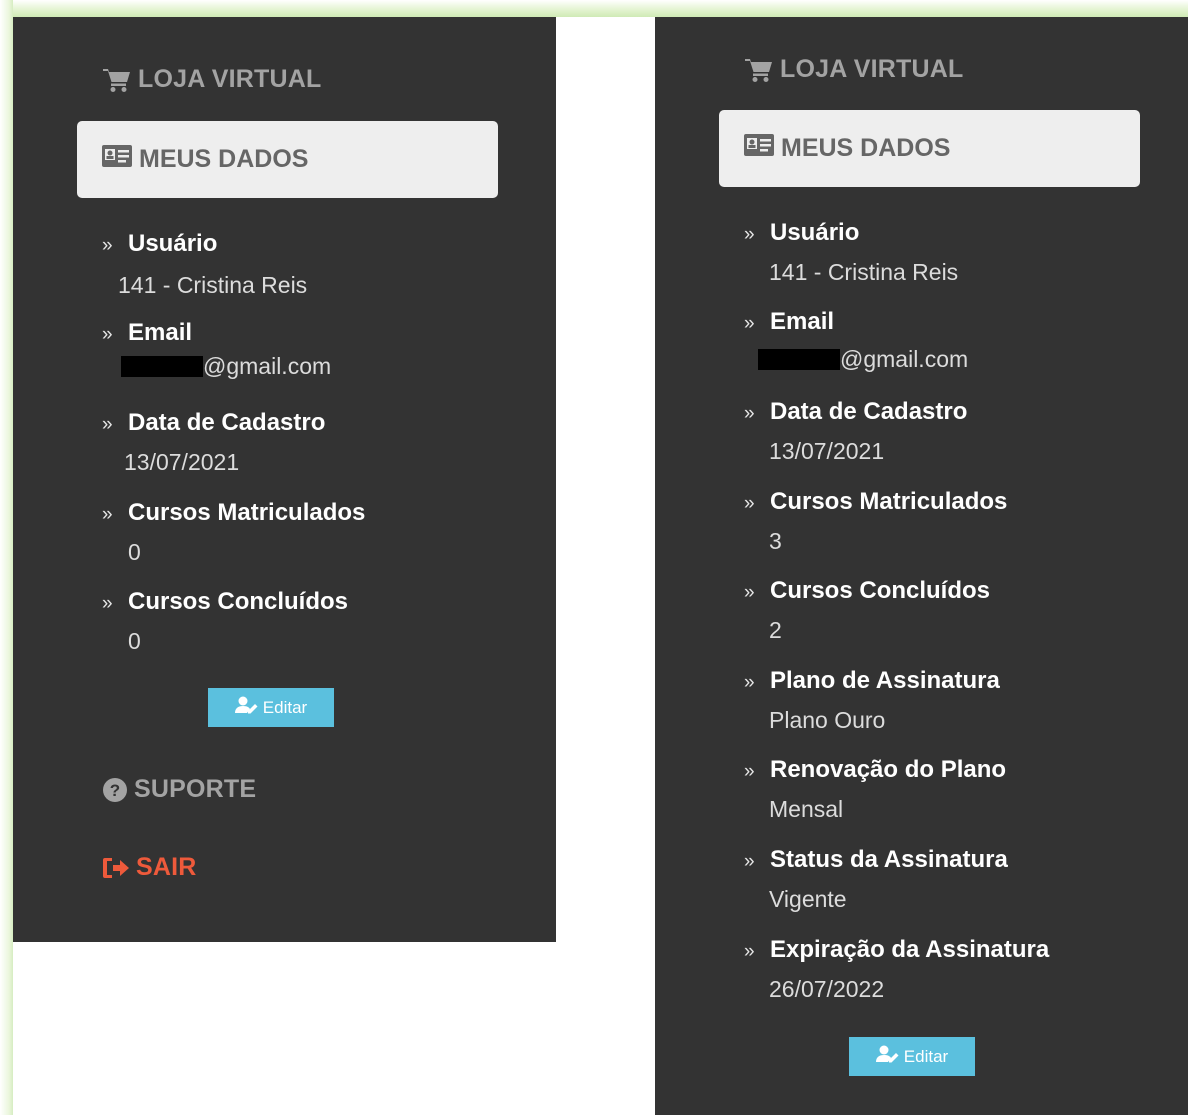 The width and height of the screenshot is (1188, 1115). Describe the element at coordinates (775, 541) in the screenshot. I see `field-value: 3` at that location.